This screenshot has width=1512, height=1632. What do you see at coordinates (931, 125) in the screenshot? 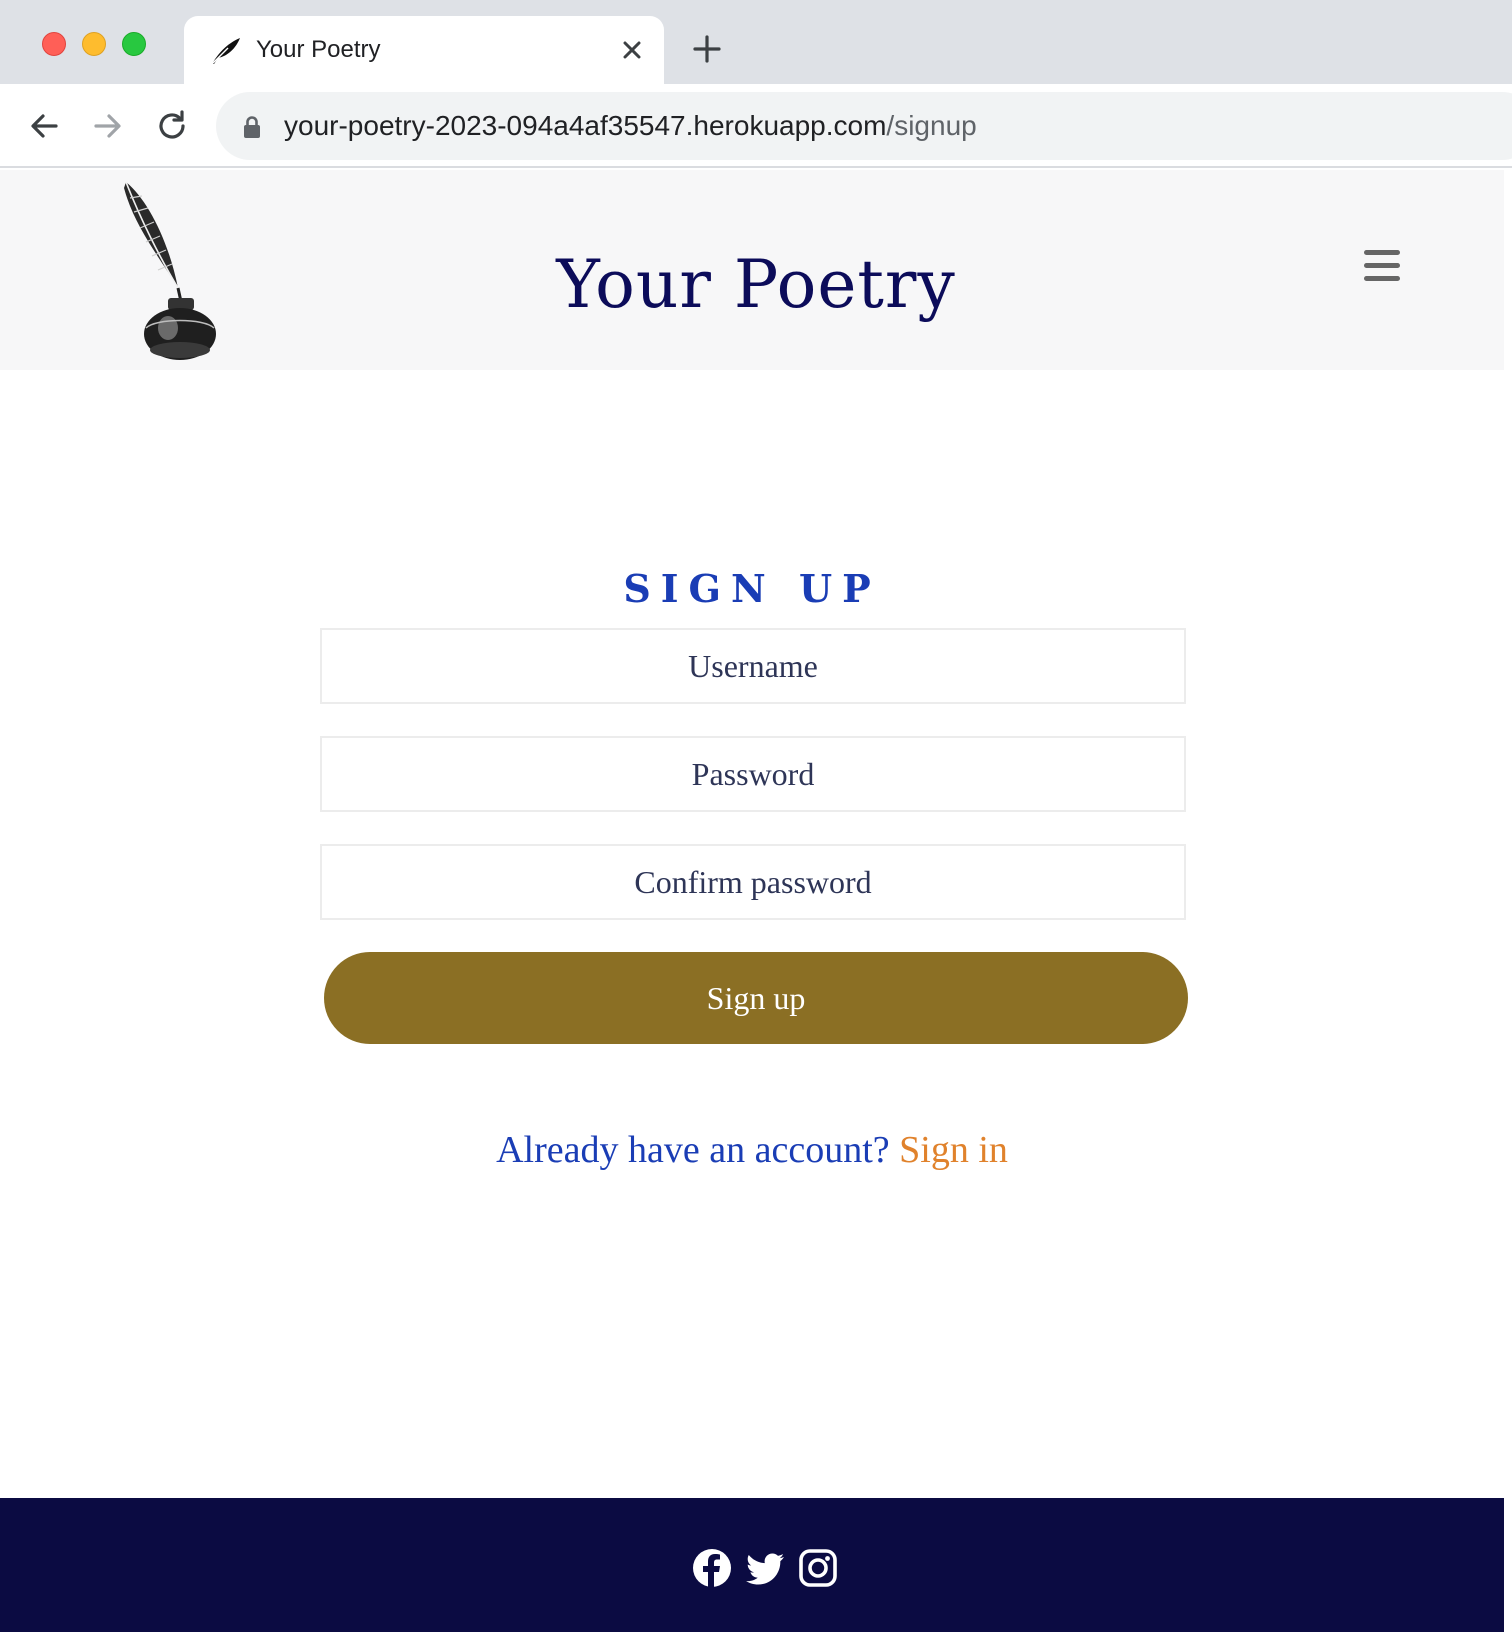
I see `url-path: /signup` at bounding box center [931, 125].